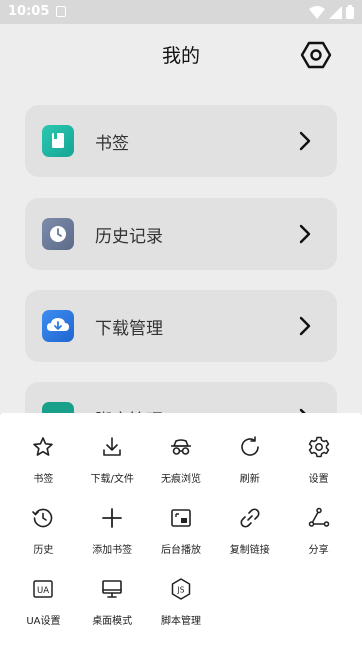 The width and height of the screenshot is (362, 645). I want to click on hexagon-settings-icon, so click(316, 55).